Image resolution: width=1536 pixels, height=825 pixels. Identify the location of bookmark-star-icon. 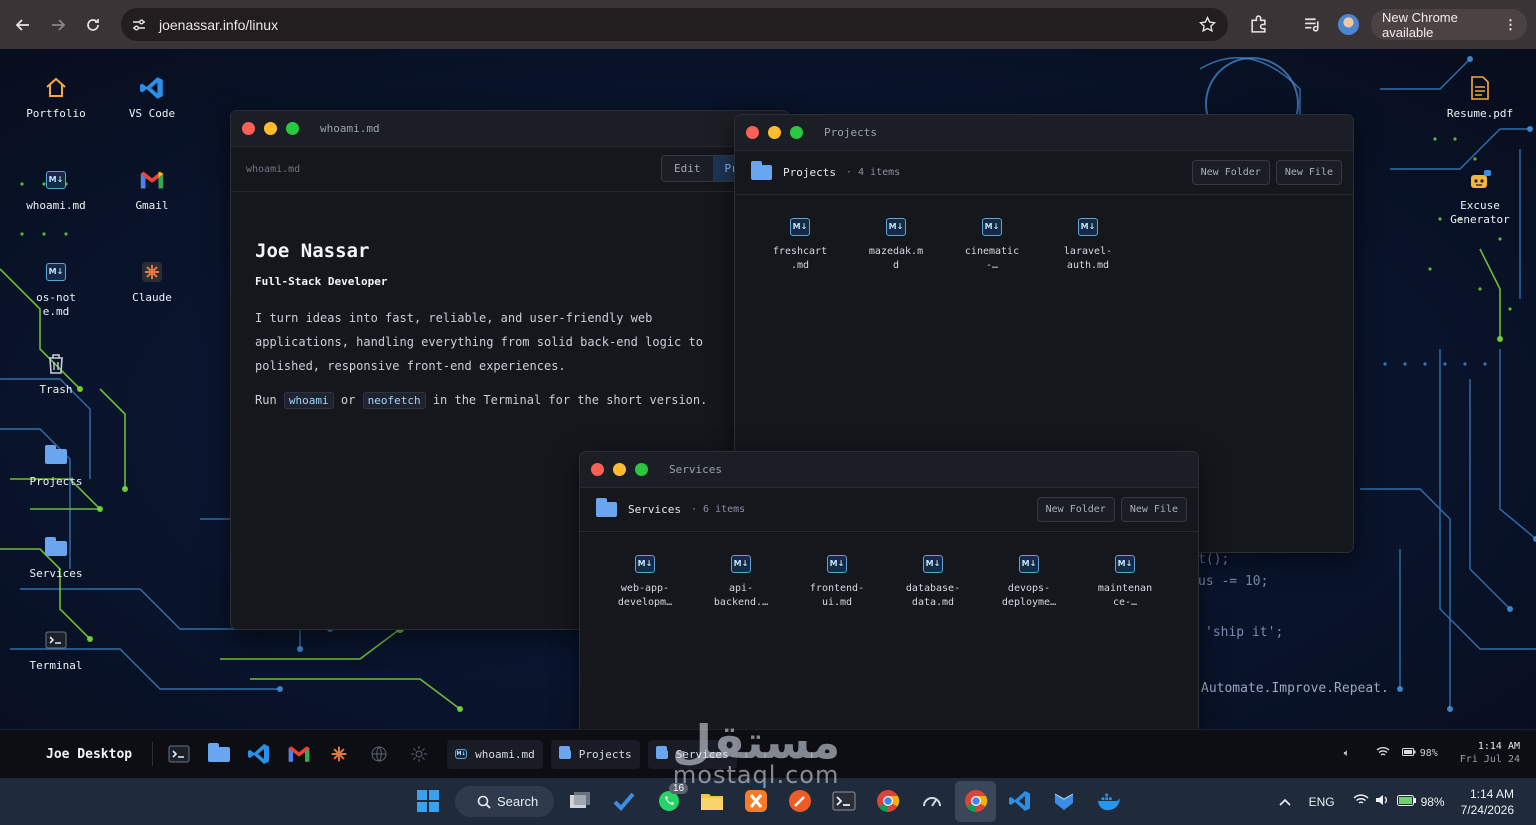
(1207, 24).